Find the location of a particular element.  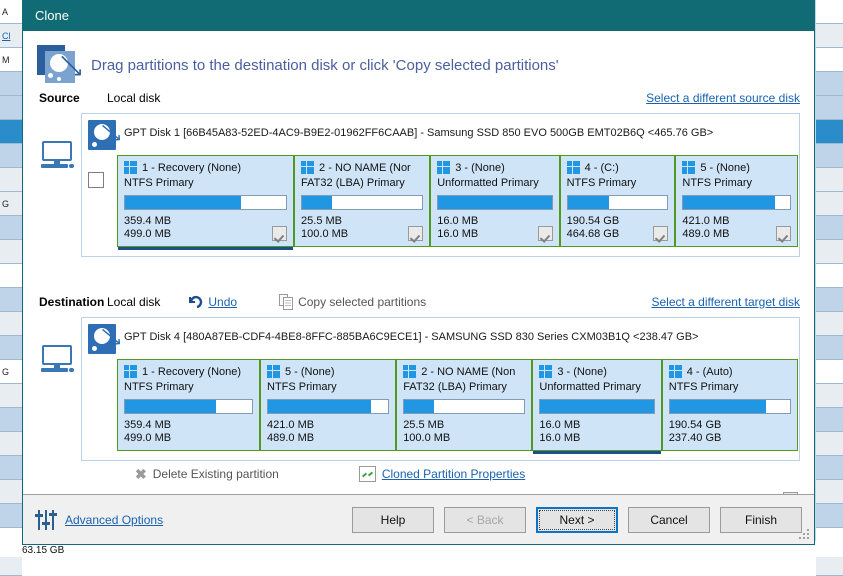

cloned-partition-properties-button: Cloned Partition Properties is located at coordinates (441, 474).